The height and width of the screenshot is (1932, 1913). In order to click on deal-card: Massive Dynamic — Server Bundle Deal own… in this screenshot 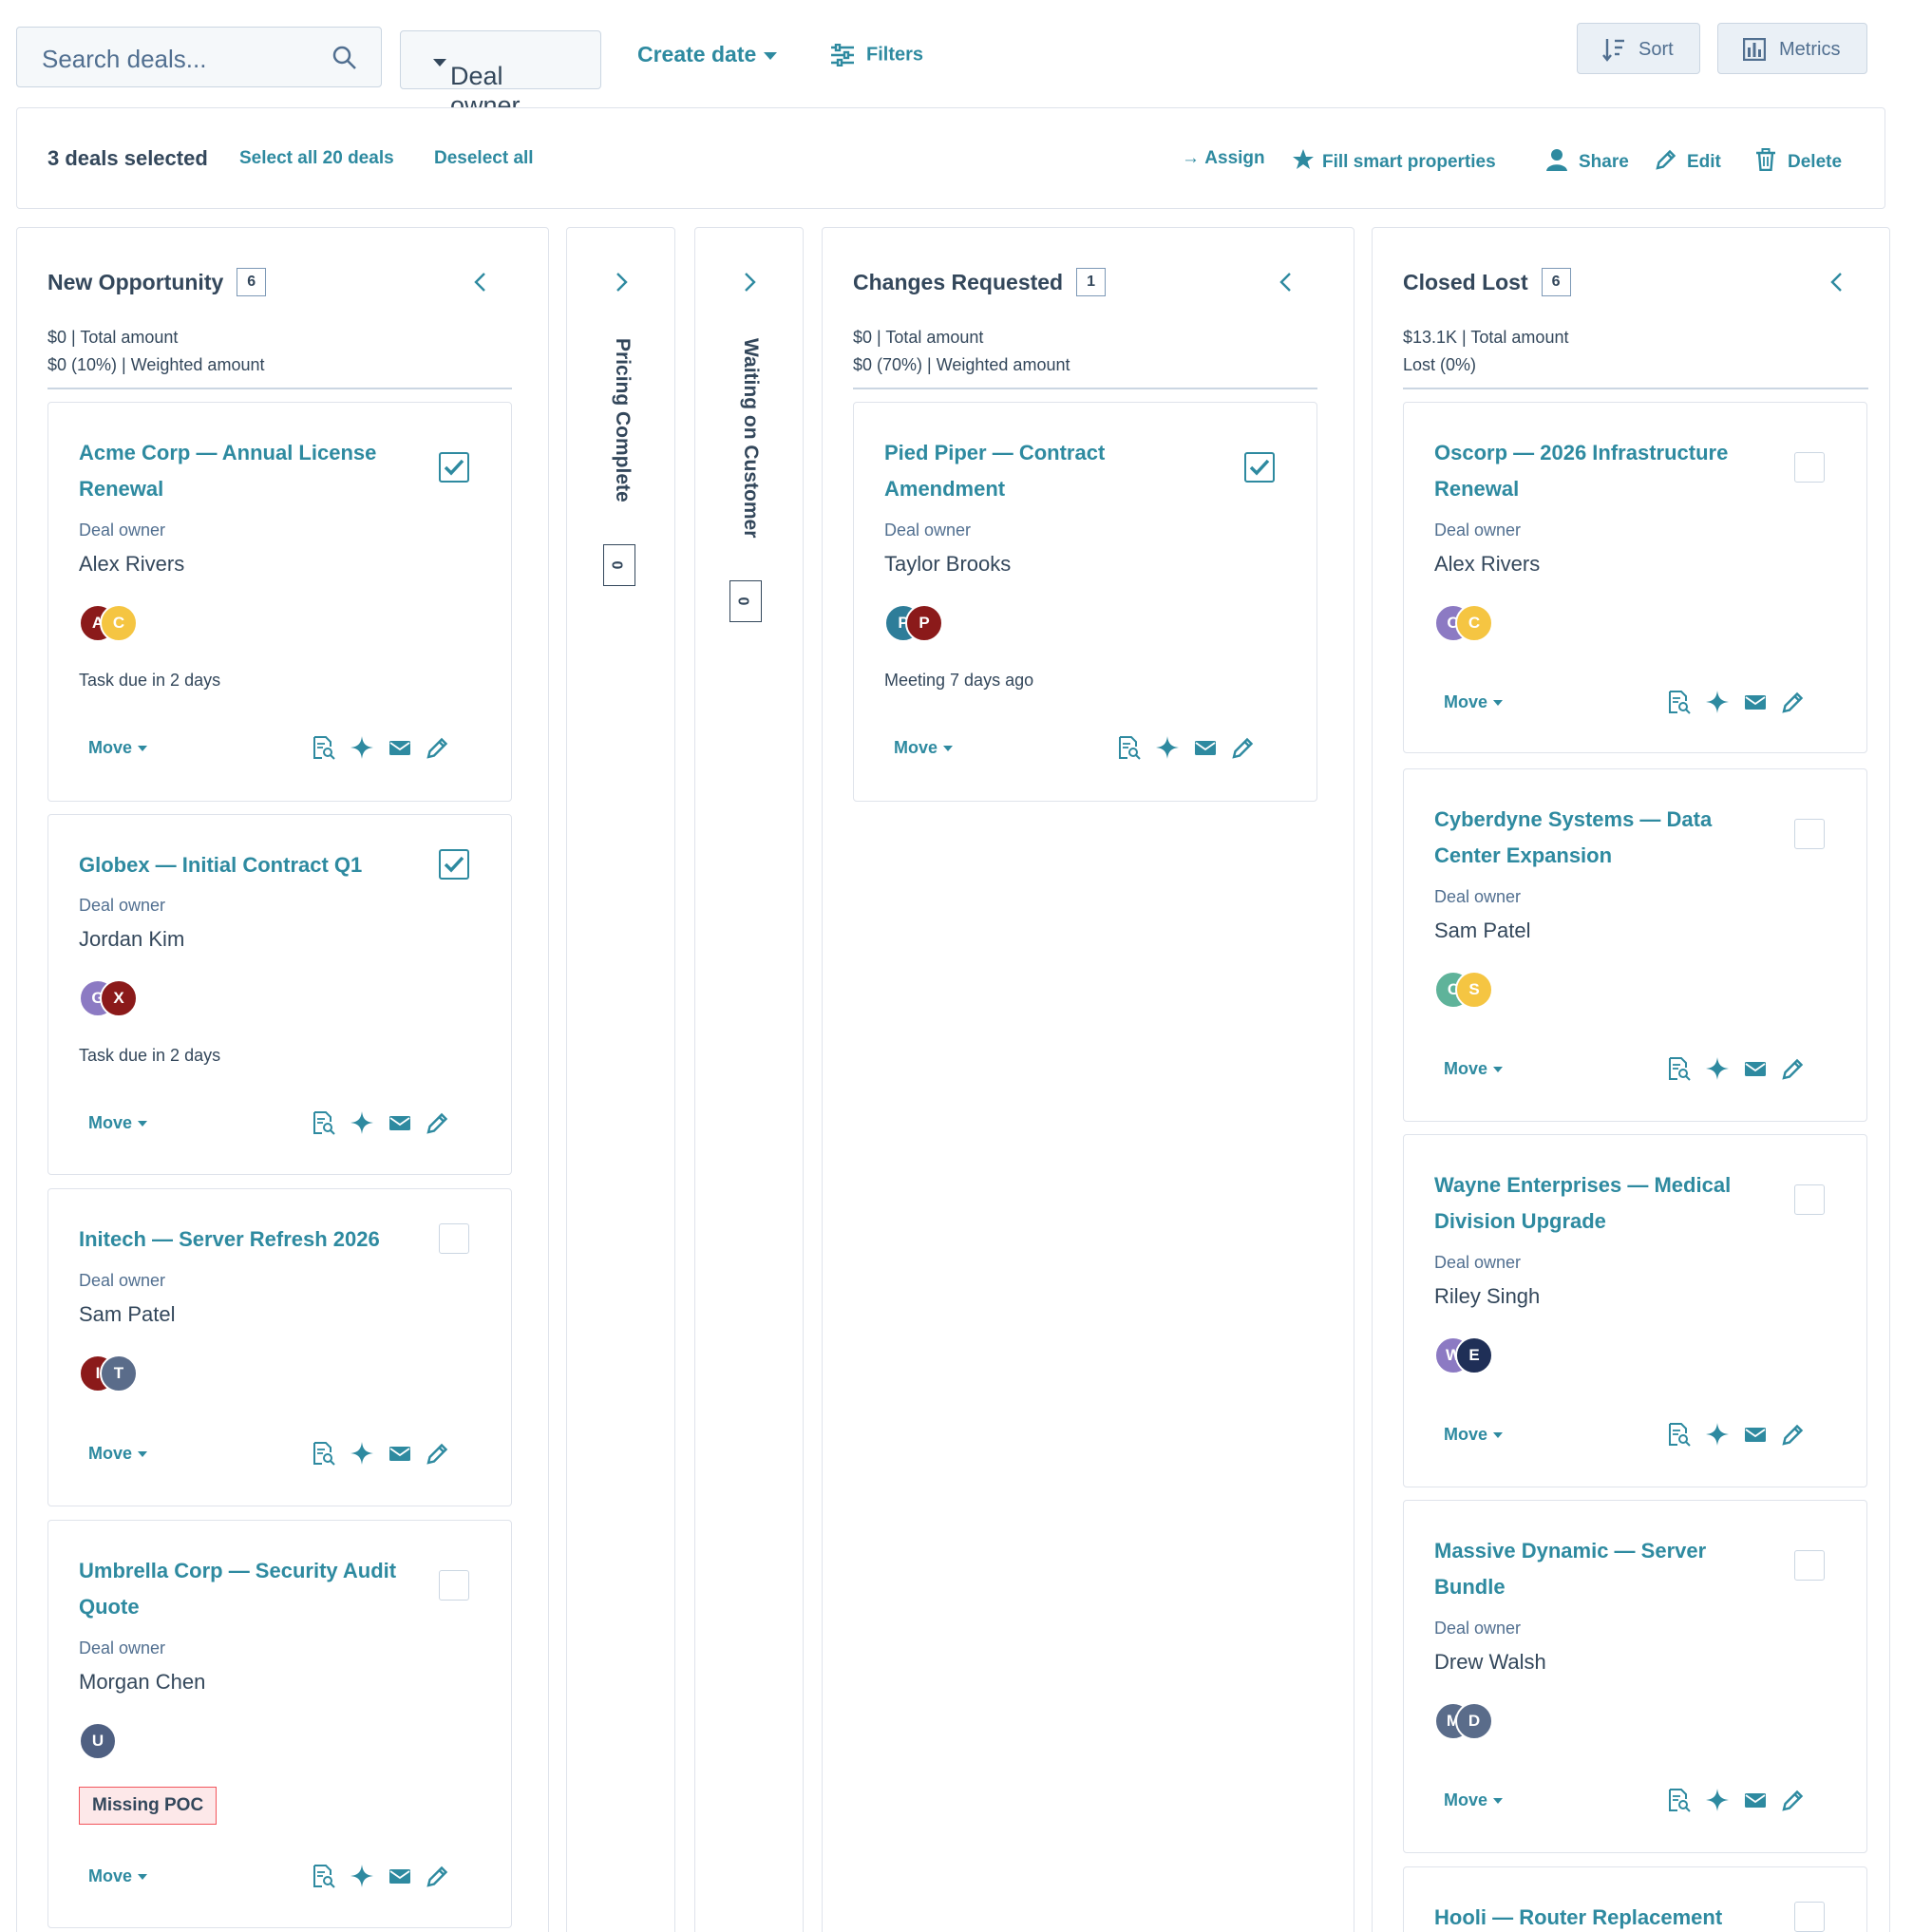, I will do `click(1635, 1676)`.